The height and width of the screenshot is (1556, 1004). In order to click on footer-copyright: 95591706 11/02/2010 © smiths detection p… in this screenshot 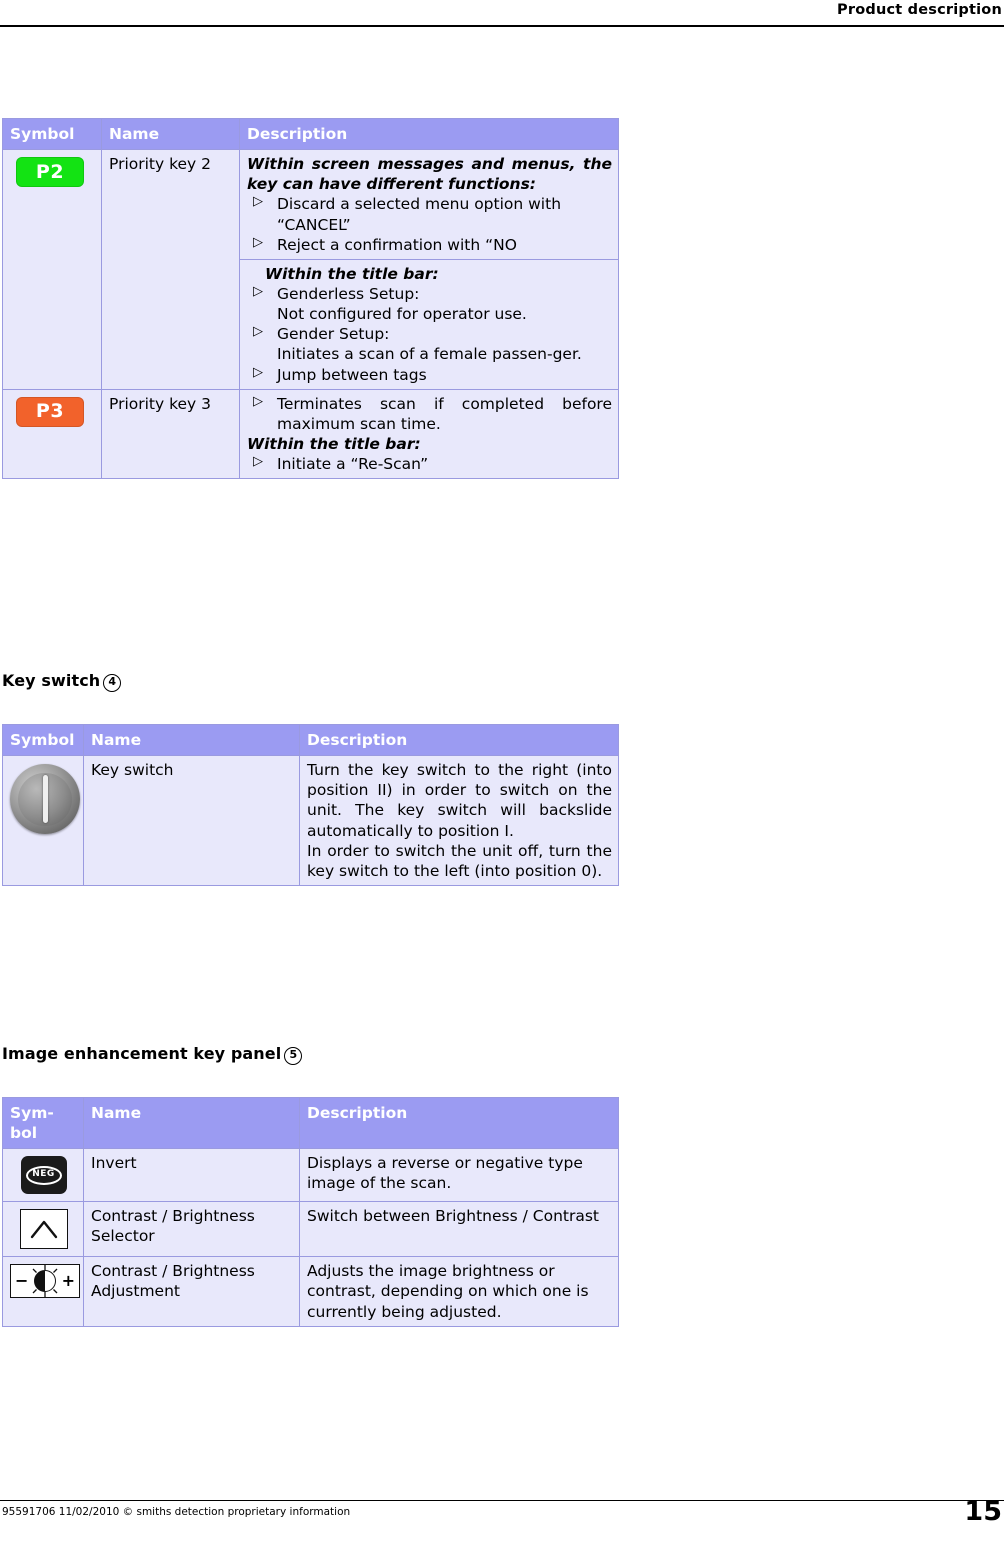, I will do `click(176, 1512)`.